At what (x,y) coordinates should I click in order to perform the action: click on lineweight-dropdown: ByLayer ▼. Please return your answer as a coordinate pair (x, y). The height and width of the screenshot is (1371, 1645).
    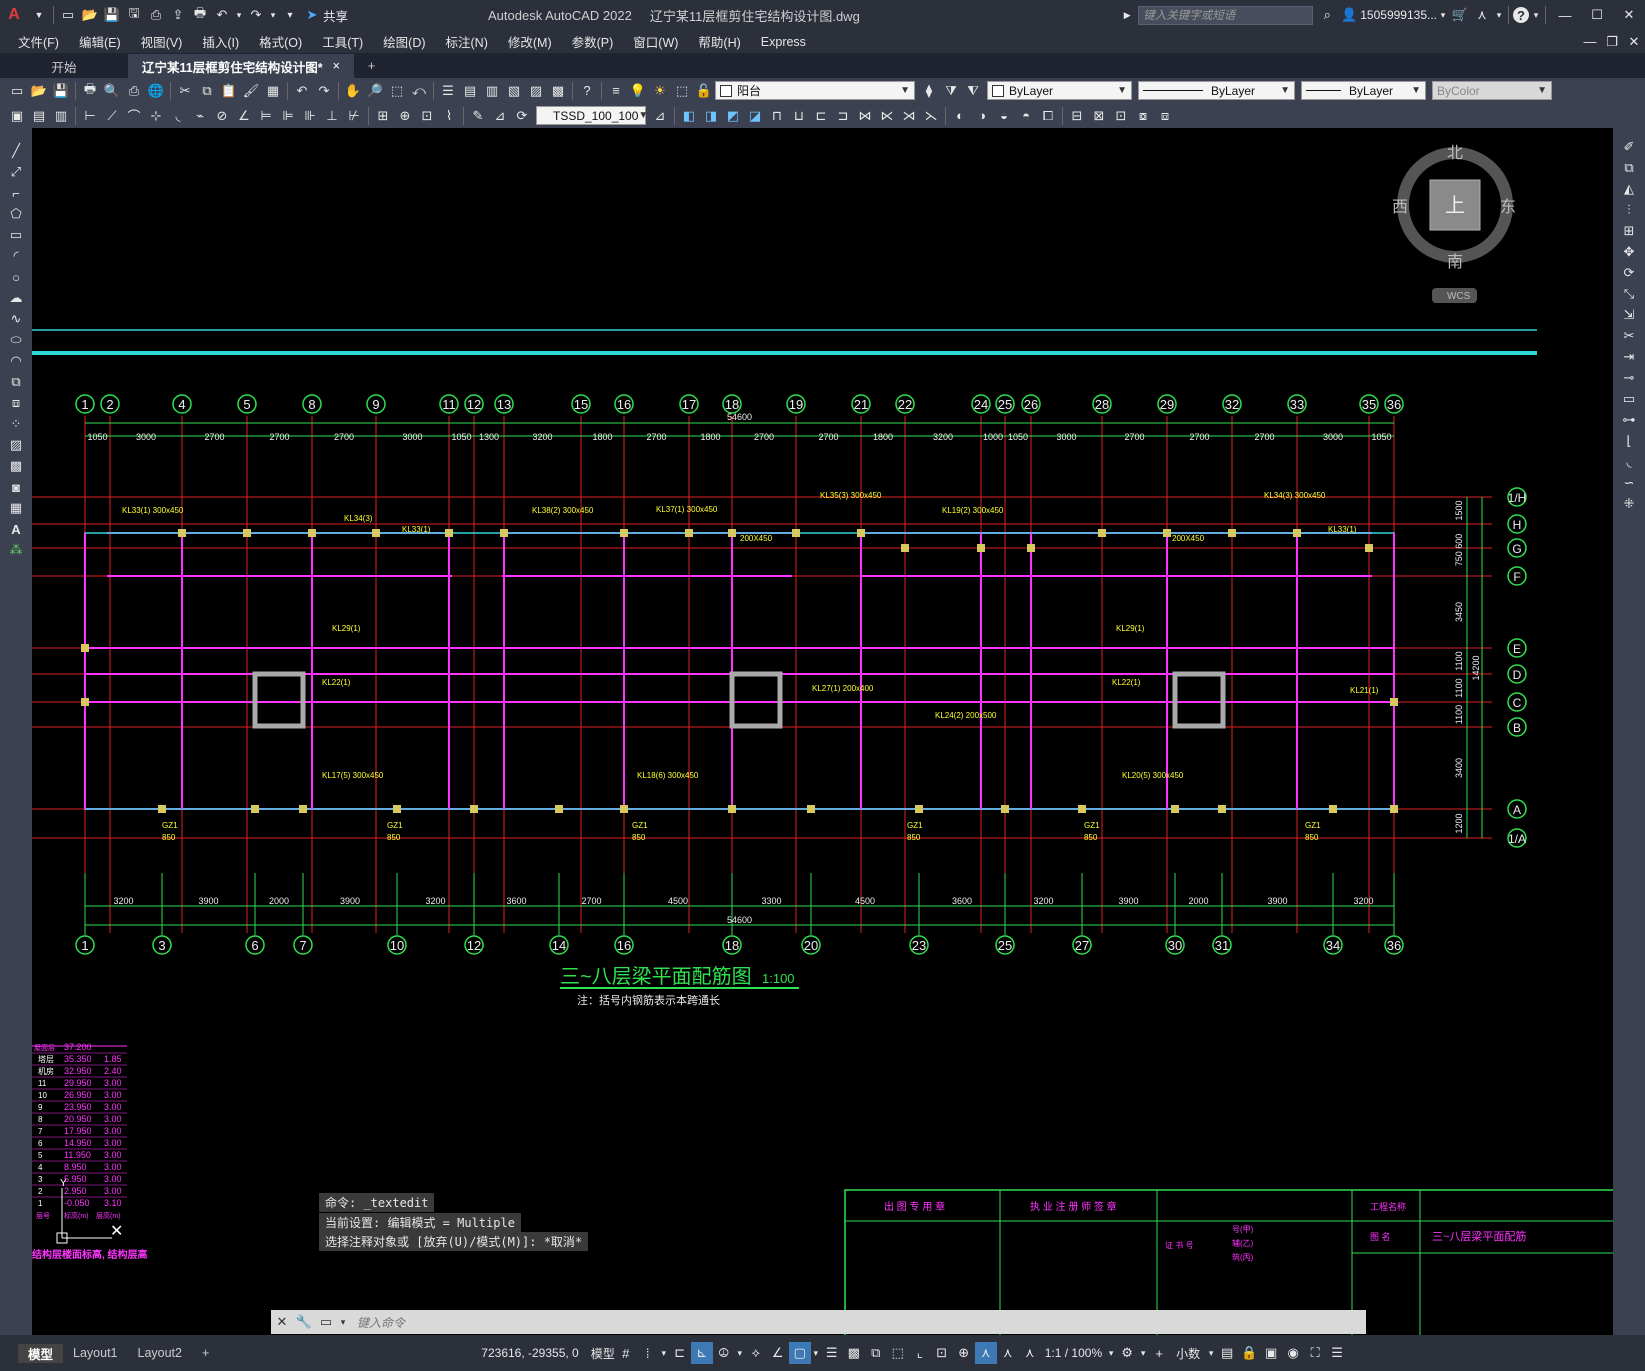
    Looking at the image, I should click on (1363, 90).